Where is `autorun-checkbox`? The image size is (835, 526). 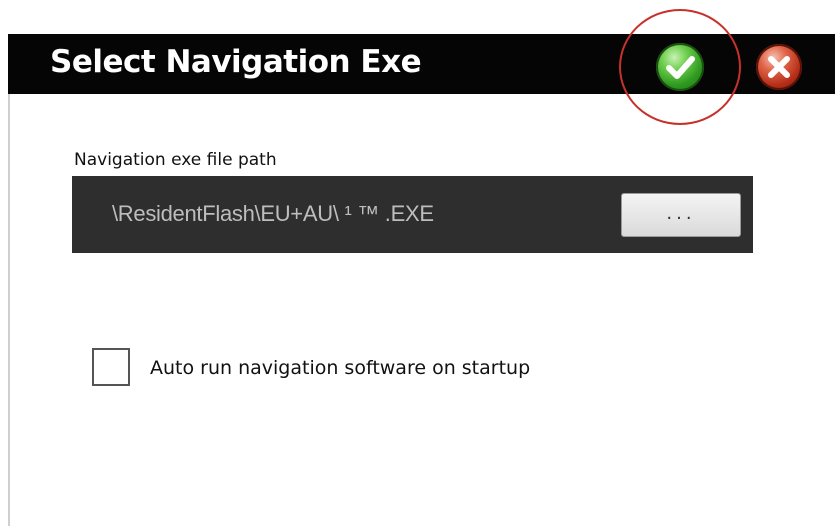
autorun-checkbox is located at coordinates (111, 367).